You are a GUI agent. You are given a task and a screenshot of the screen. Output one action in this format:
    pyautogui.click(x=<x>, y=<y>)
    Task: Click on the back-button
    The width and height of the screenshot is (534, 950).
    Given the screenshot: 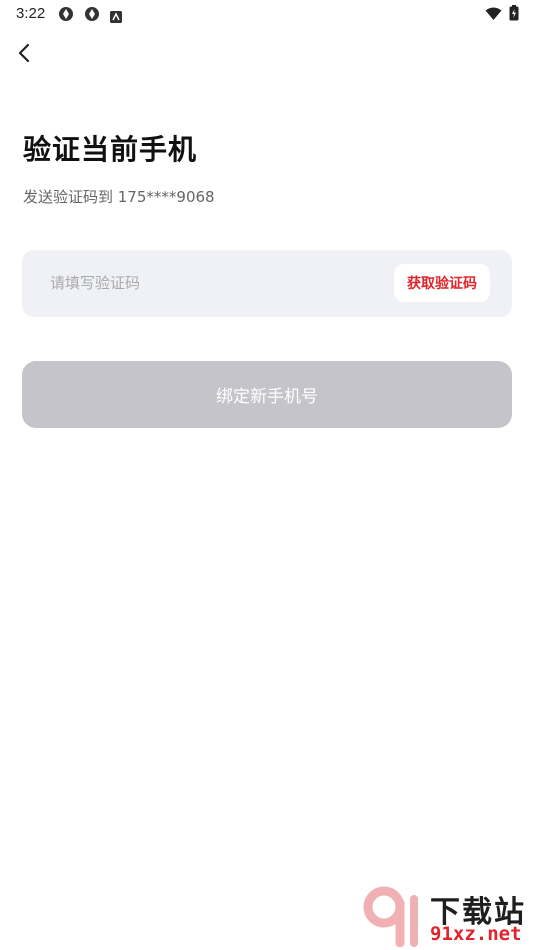 What is the action you would take?
    pyautogui.click(x=25, y=53)
    